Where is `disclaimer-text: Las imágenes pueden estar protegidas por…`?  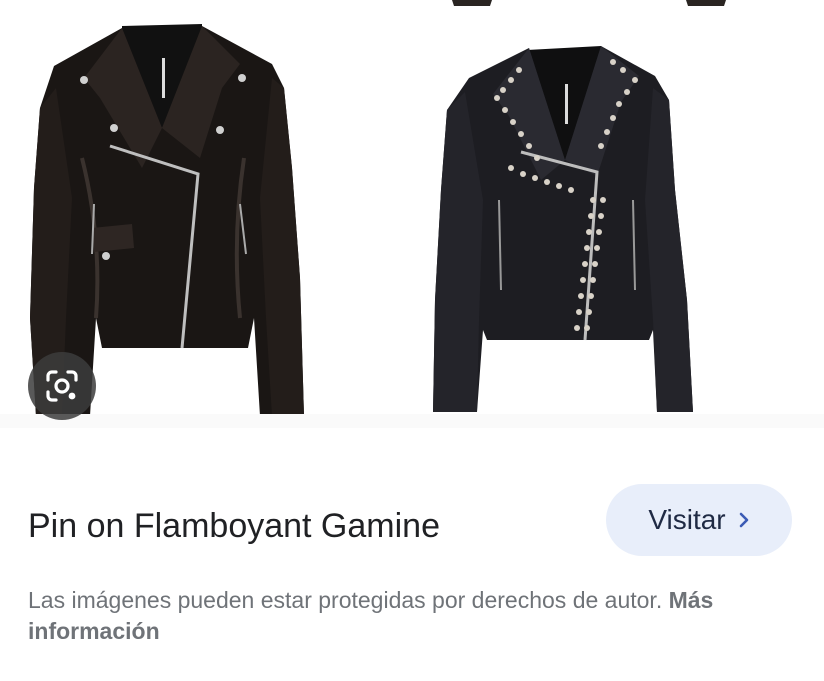
disclaimer-text: Las imágenes pueden estar protegidas por… is located at coordinates (345, 600).